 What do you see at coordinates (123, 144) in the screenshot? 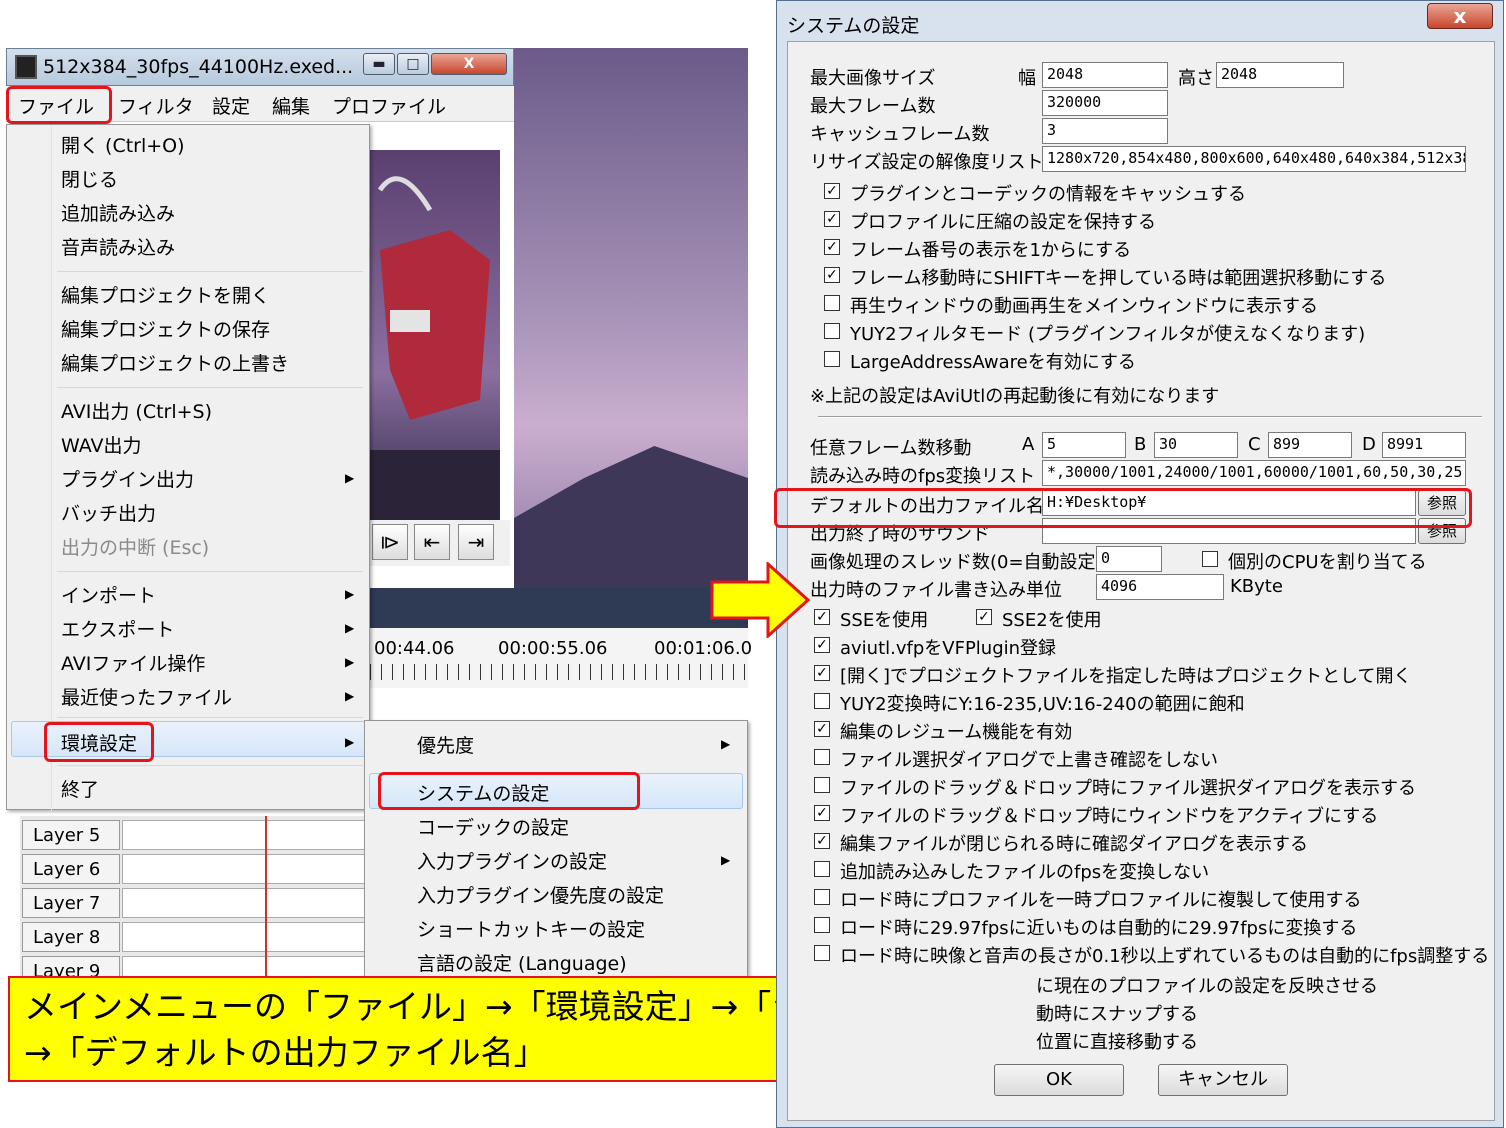
I see `menu-open: 開く (Ctrl+O)` at bounding box center [123, 144].